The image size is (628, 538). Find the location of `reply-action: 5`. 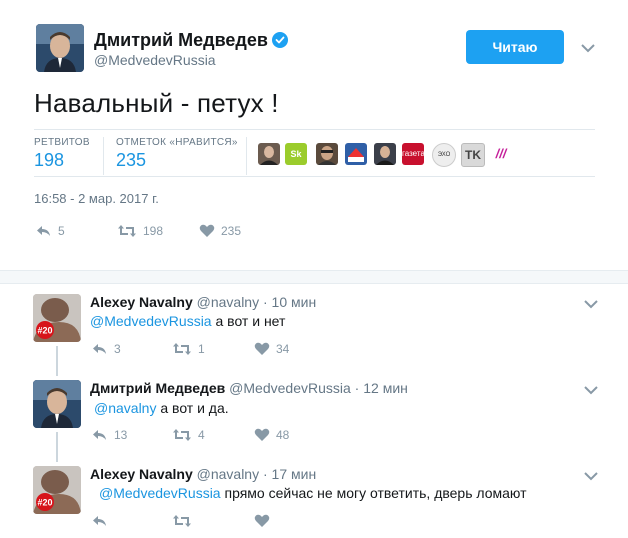

reply-action: 5 is located at coordinates (50, 231).